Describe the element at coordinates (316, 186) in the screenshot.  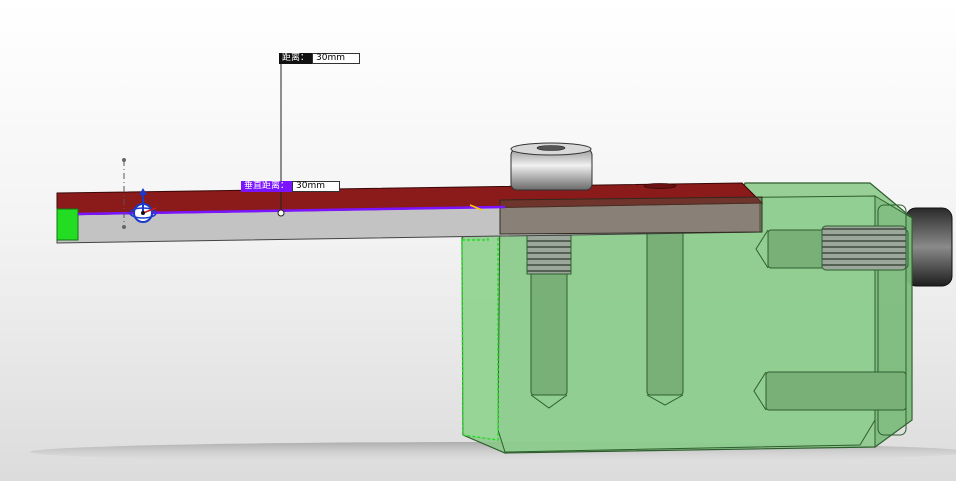
I see `vertical-distance-value-field: 30mm` at that location.